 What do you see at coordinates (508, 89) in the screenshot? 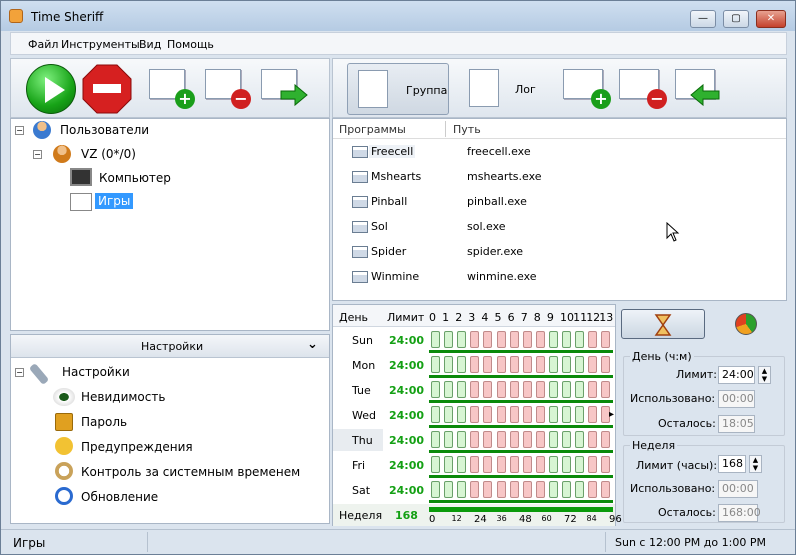
I see `log-button: Лог` at bounding box center [508, 89].